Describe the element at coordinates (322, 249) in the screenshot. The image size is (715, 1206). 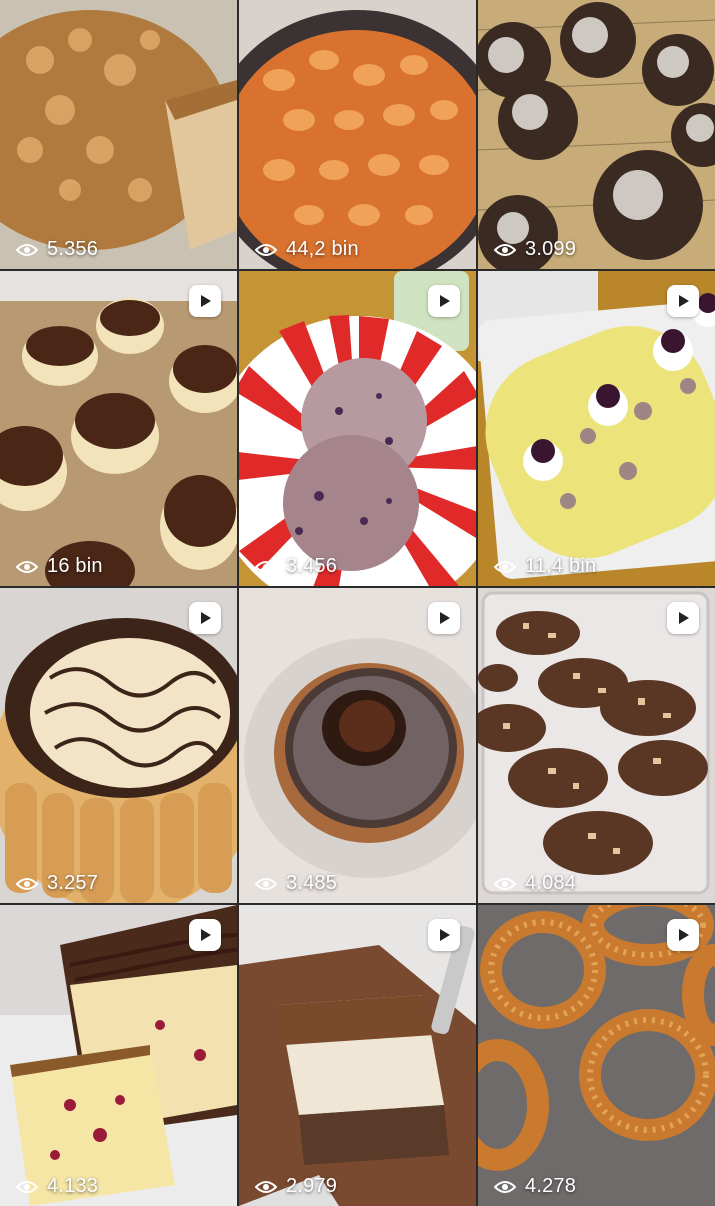
I see `view-count-label: 44,2 bin` at that location.